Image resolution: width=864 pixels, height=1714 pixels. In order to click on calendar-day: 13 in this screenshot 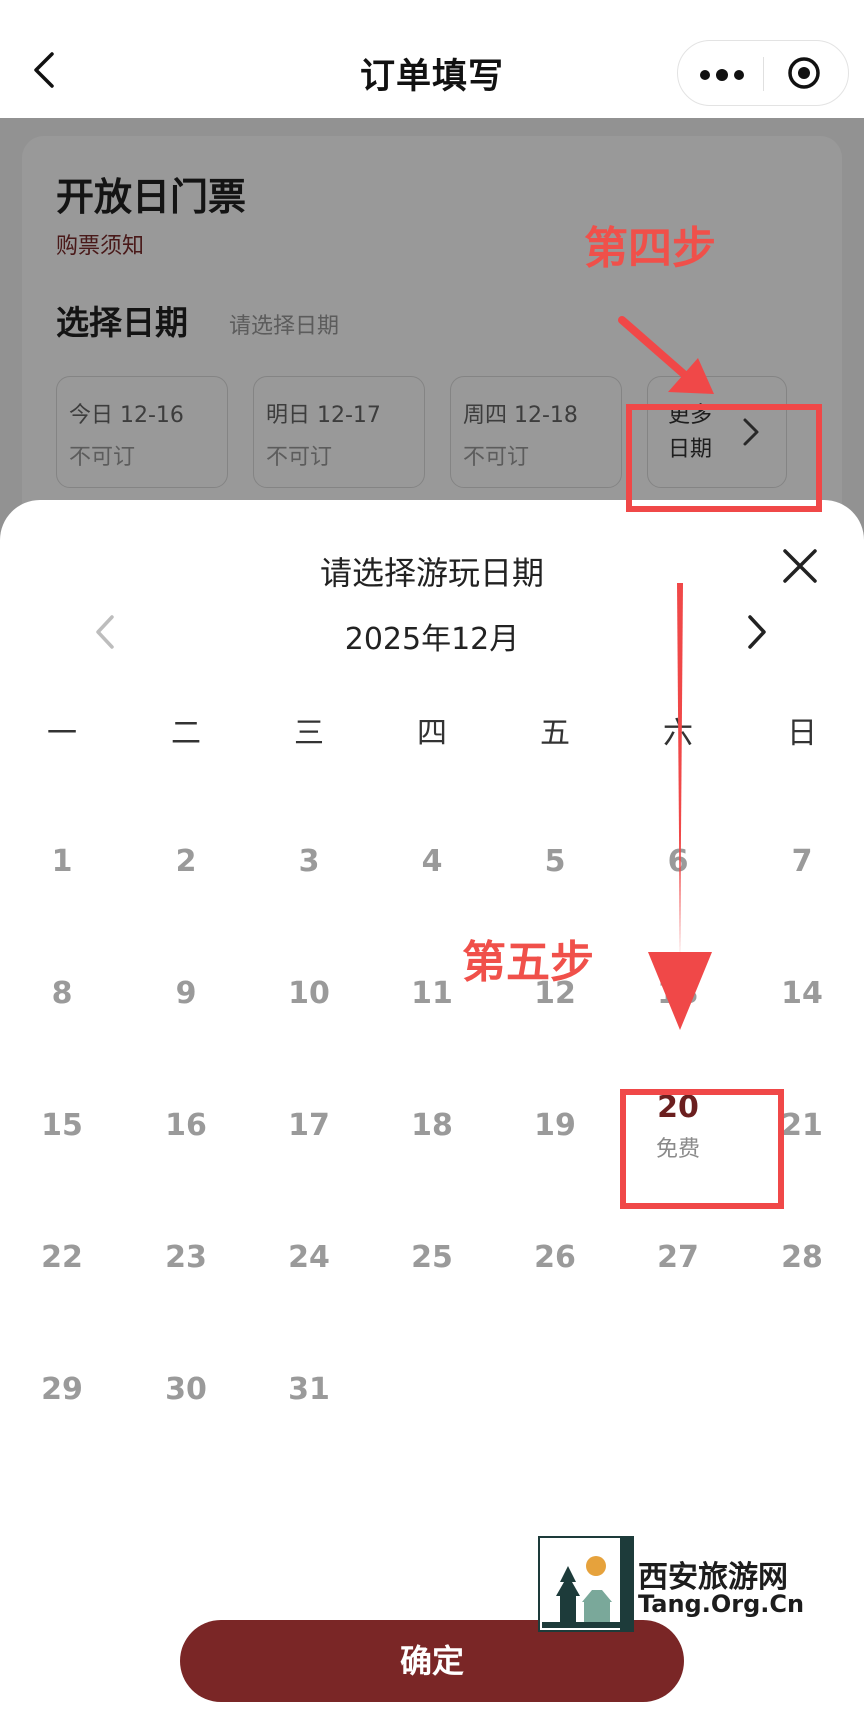, I will do `click(678, 1002)`.